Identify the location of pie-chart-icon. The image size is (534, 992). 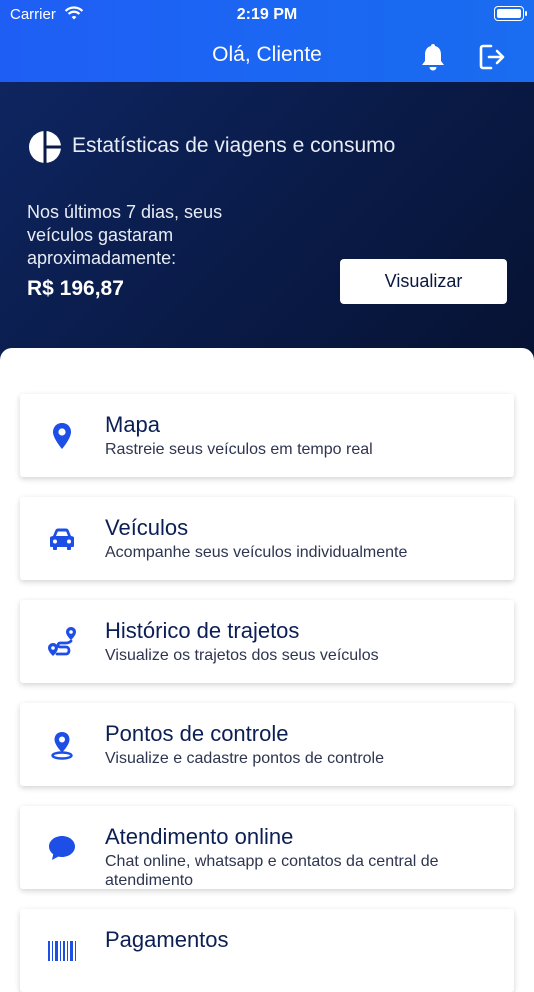
(45, 147).